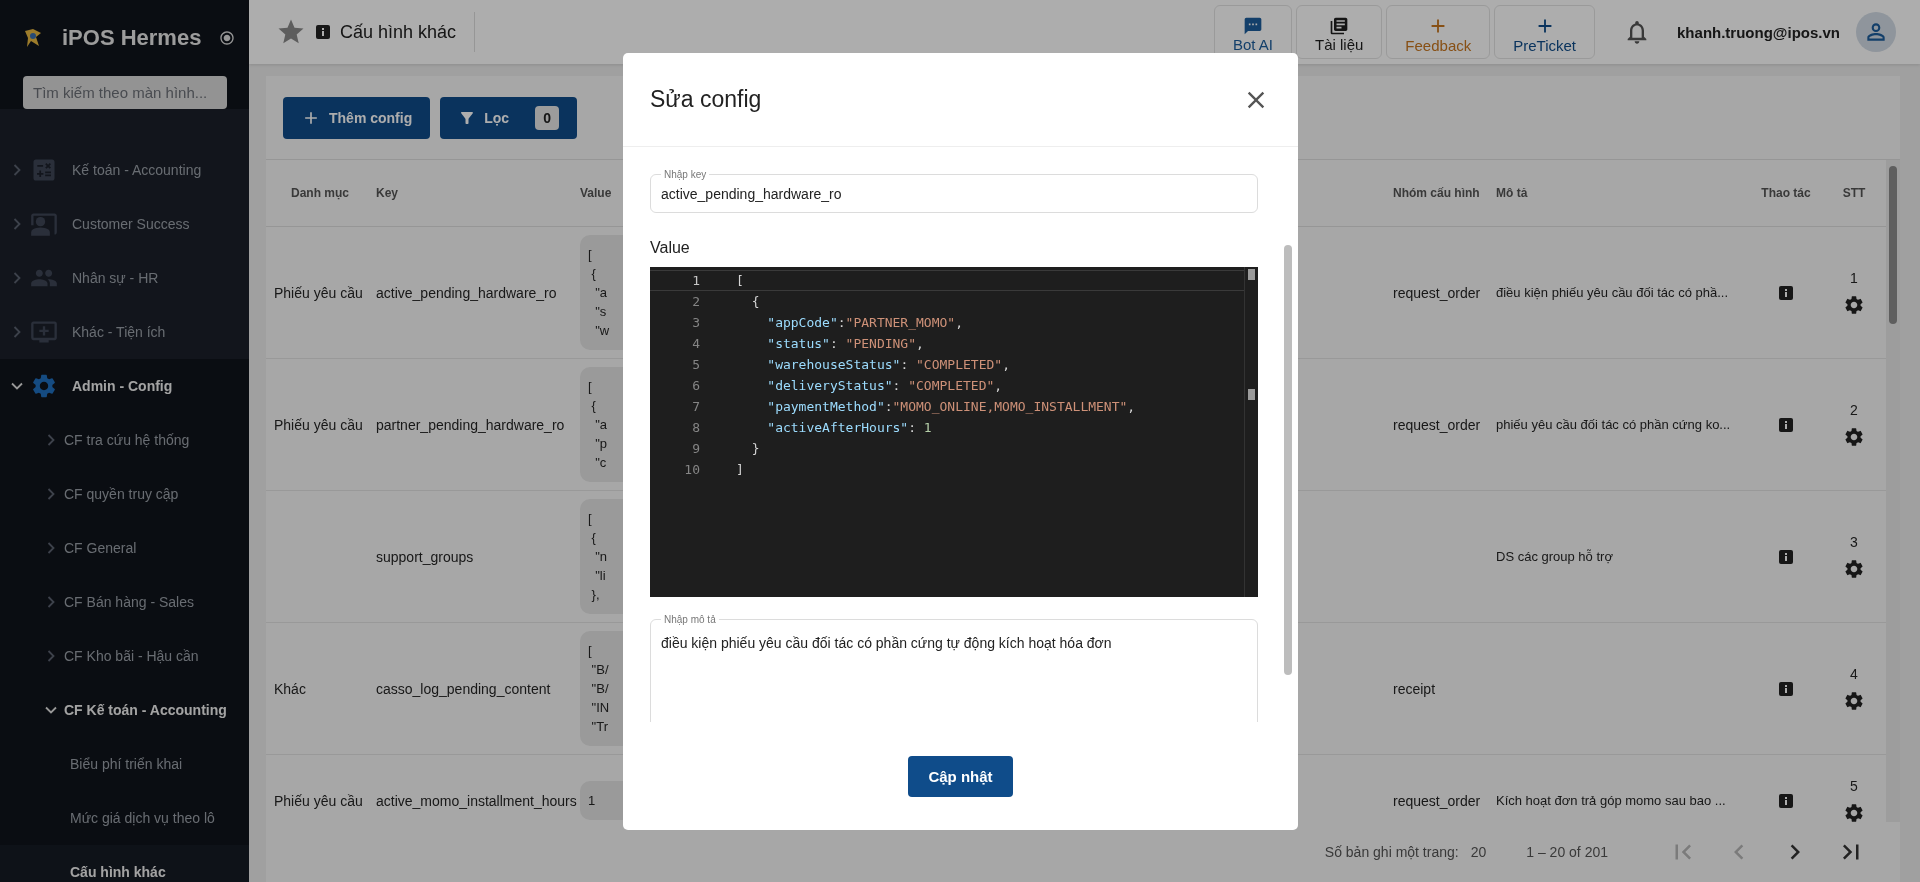 The width and height of the screenshot is (1920, 882). Describe the element at coordinates (739, 280) in the screenshot. I see `code-line: [` at that location.